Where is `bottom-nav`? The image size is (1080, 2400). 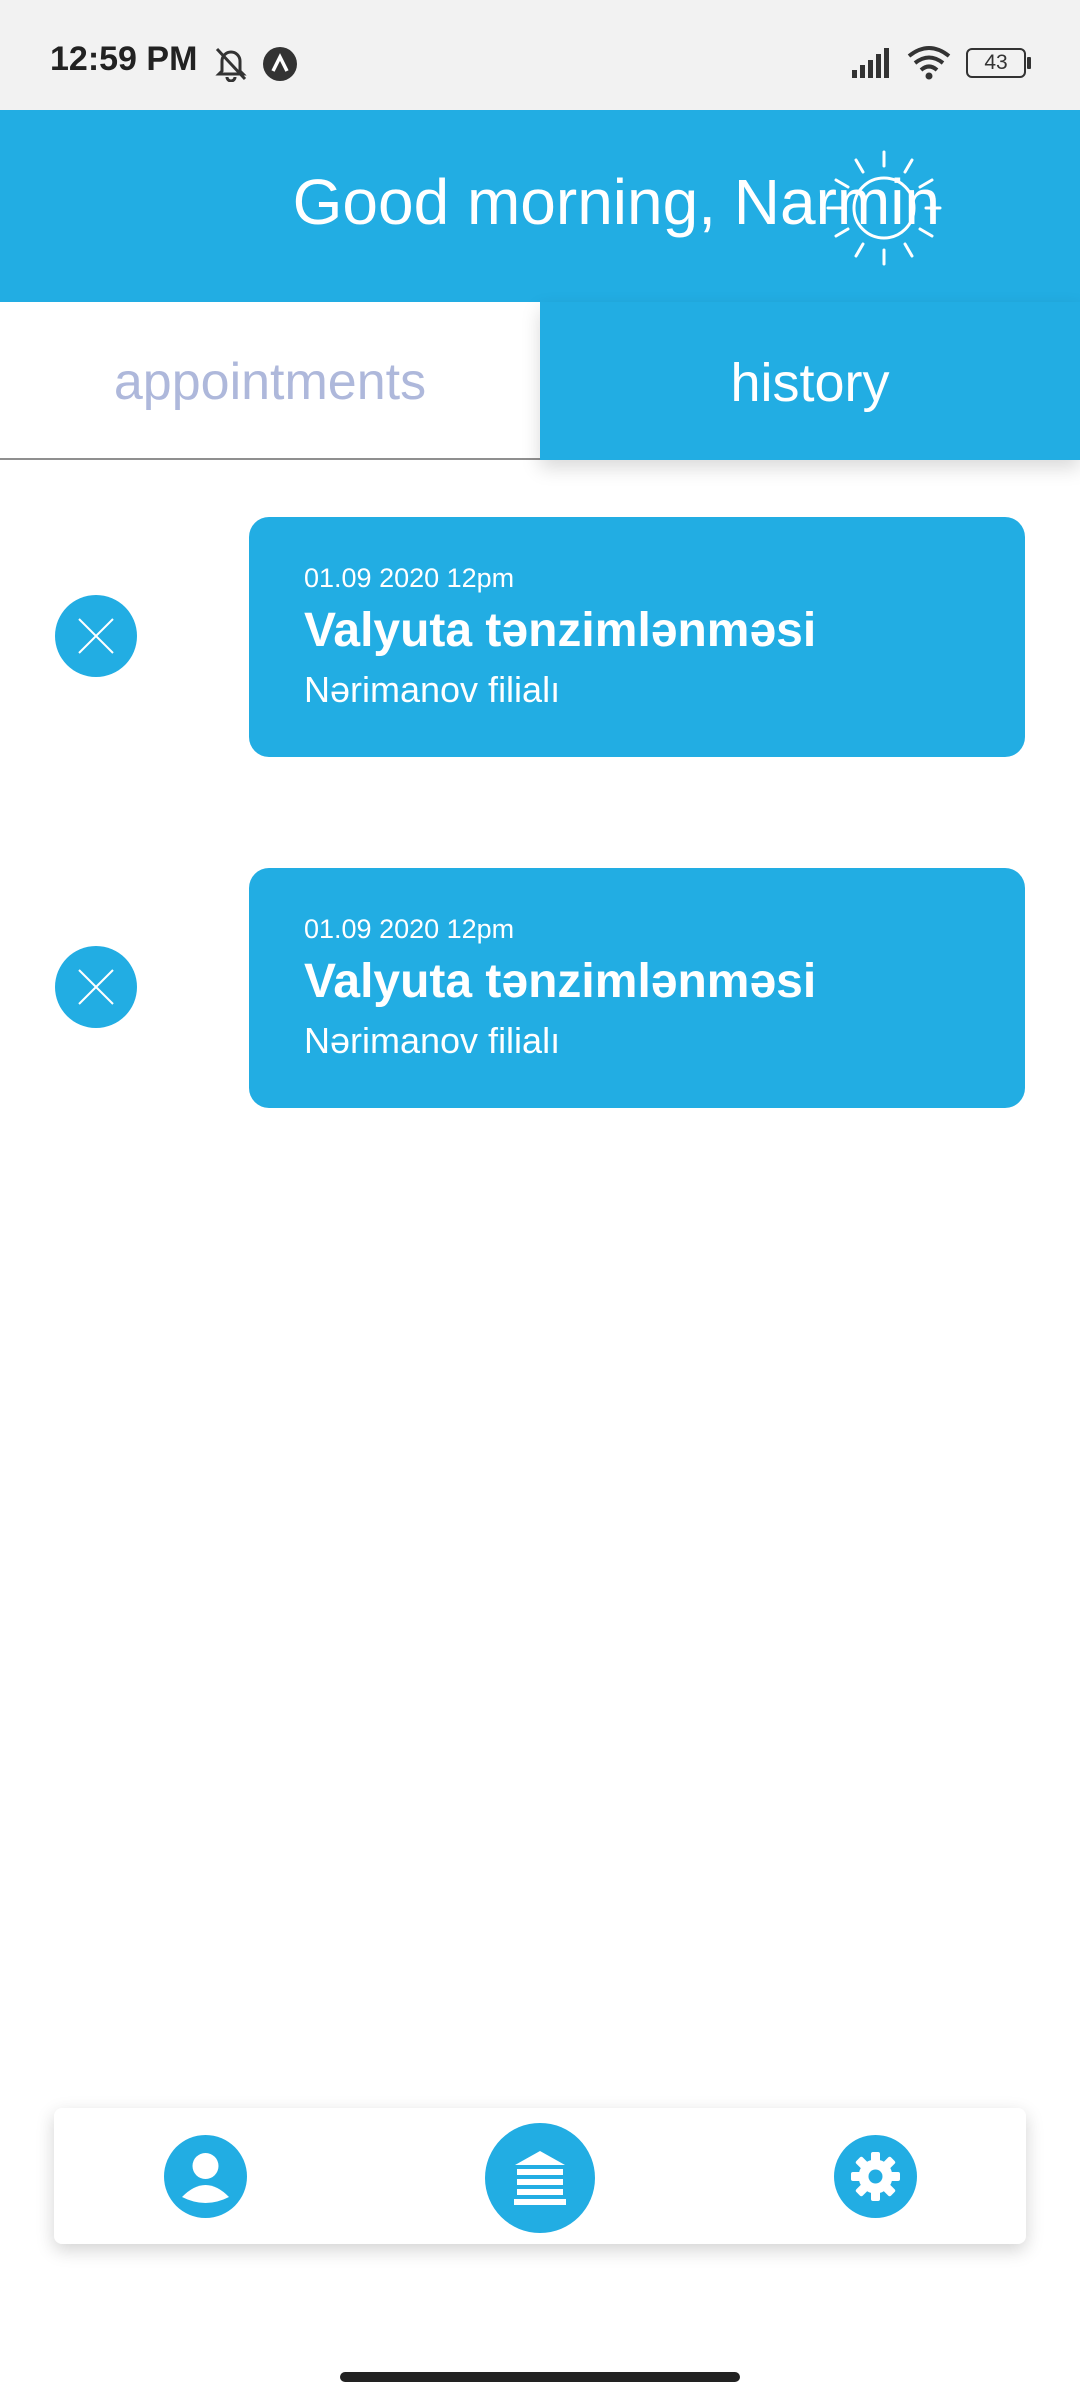 bottom-nav is located at coordinates (540, 2176).